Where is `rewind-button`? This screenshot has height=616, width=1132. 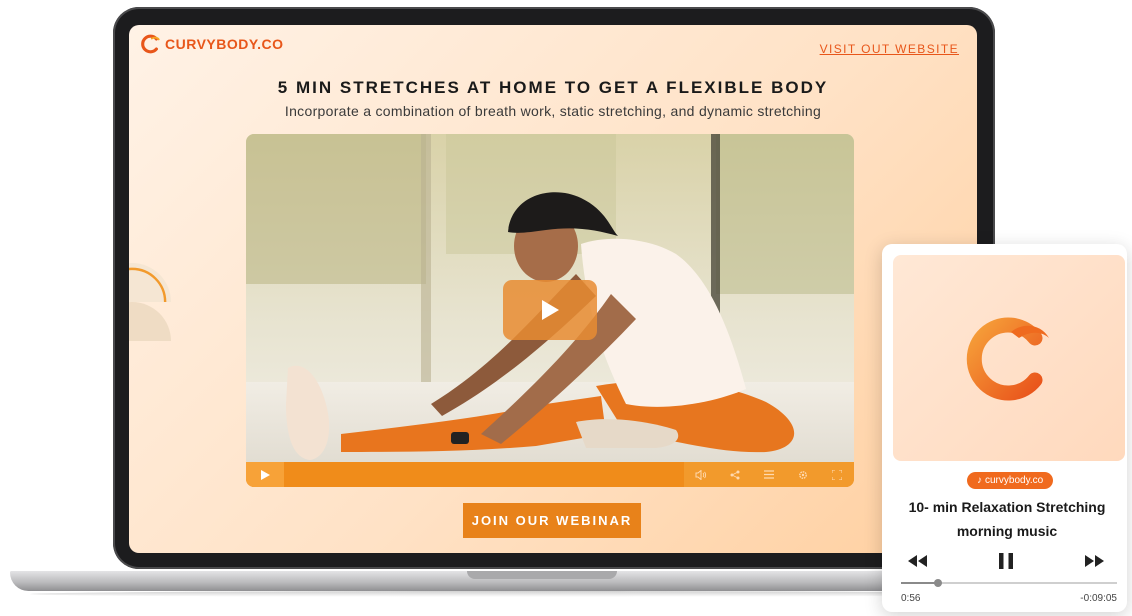
rewind-button is located at coordinates (917, 561).